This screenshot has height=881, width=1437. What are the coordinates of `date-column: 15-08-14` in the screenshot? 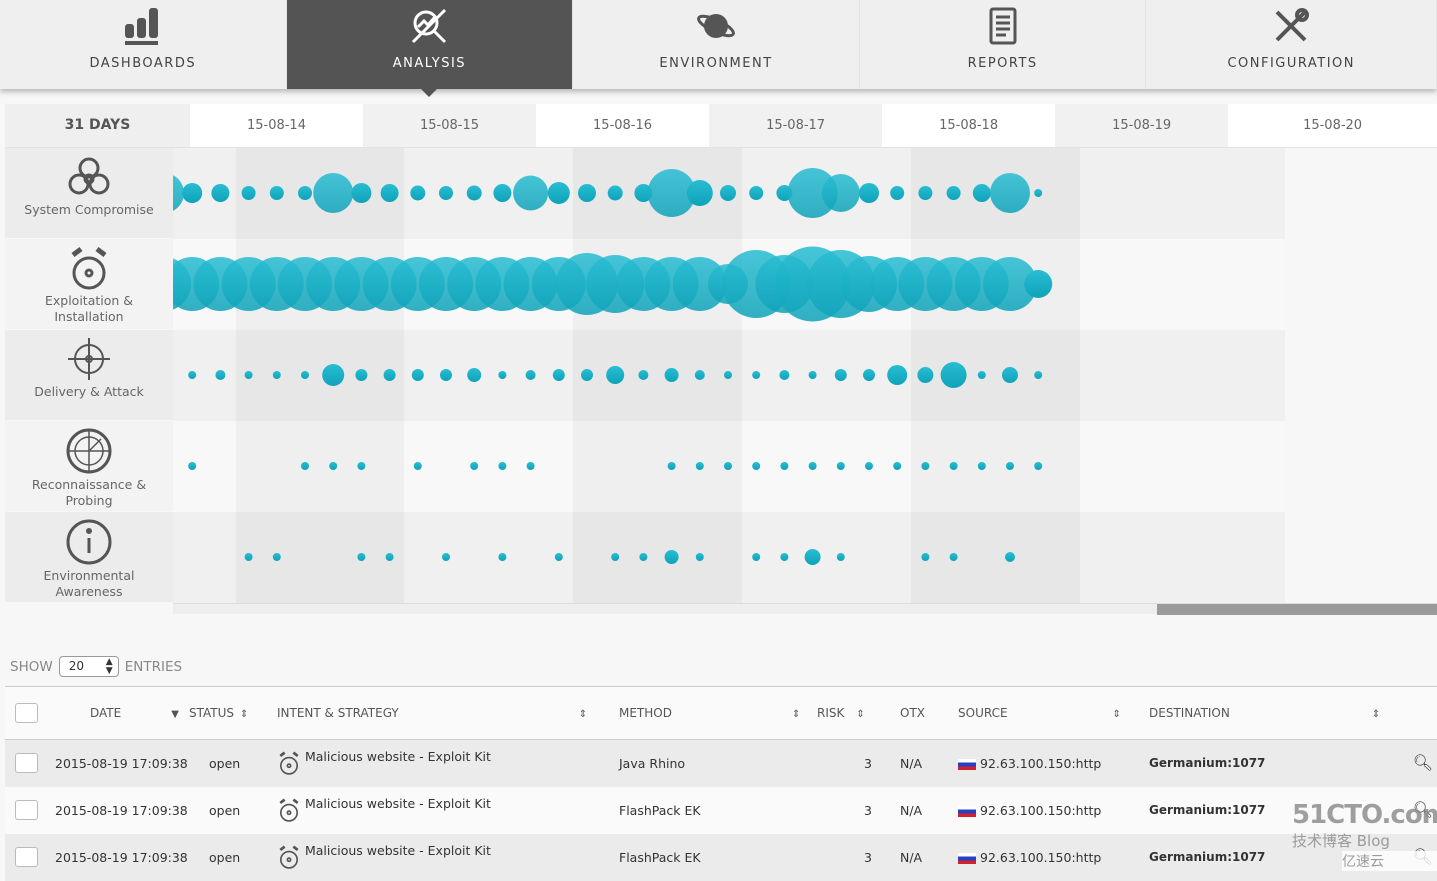 It's located at (276, 125).